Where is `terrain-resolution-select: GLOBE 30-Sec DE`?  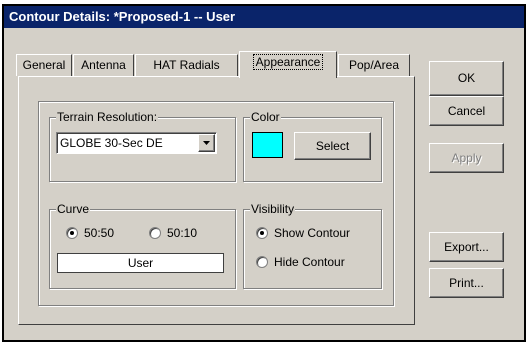
terrain-resolution-select: GLOBE 30-Sec DE is located at coordinates (136, 143).